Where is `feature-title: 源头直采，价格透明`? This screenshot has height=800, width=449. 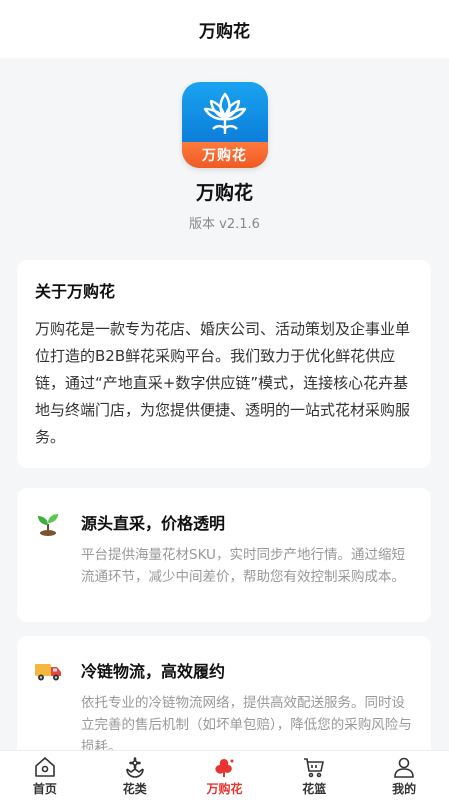 feature-title: 源头直采，价格透明 is located at coordinates (153, 523).